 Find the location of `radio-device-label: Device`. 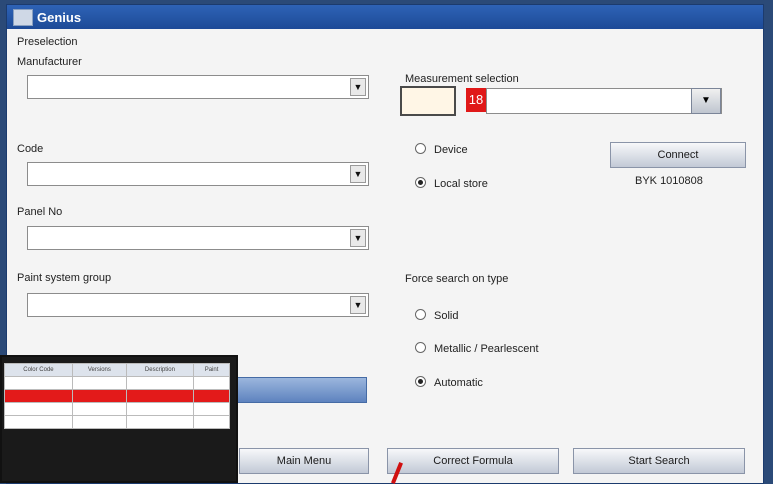

radio-device-label: Device is located at coordinates (451, 150).